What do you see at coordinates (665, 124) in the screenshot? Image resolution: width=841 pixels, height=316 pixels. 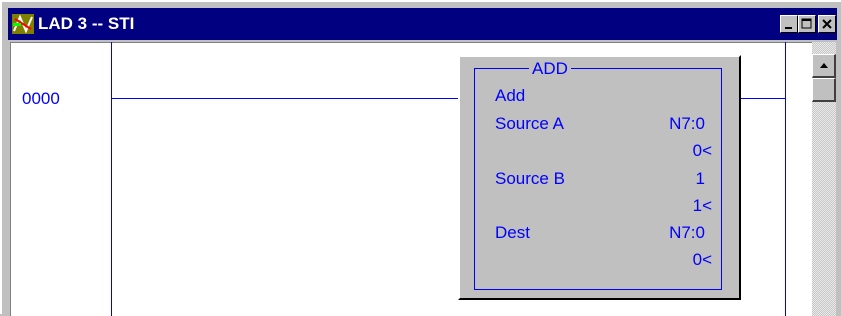 I see `source-a-address: N7:0` at bounding box center [665, 124].